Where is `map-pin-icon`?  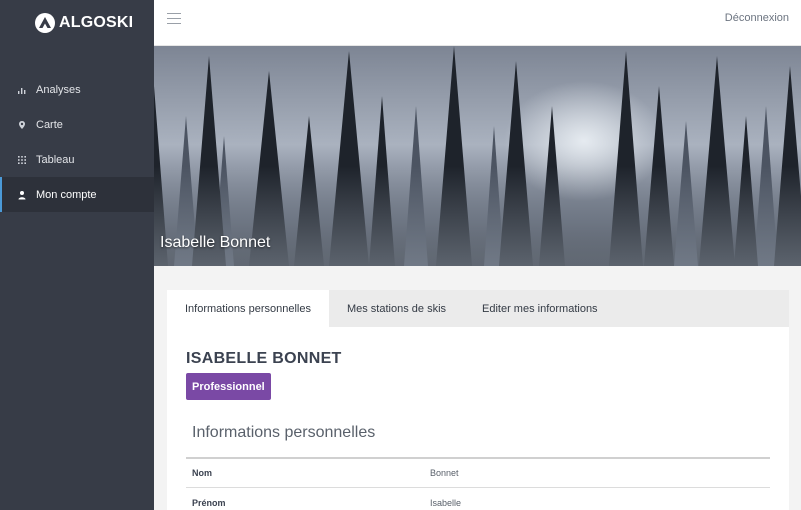 map-pin-icon is located at coordinates (22, 125).